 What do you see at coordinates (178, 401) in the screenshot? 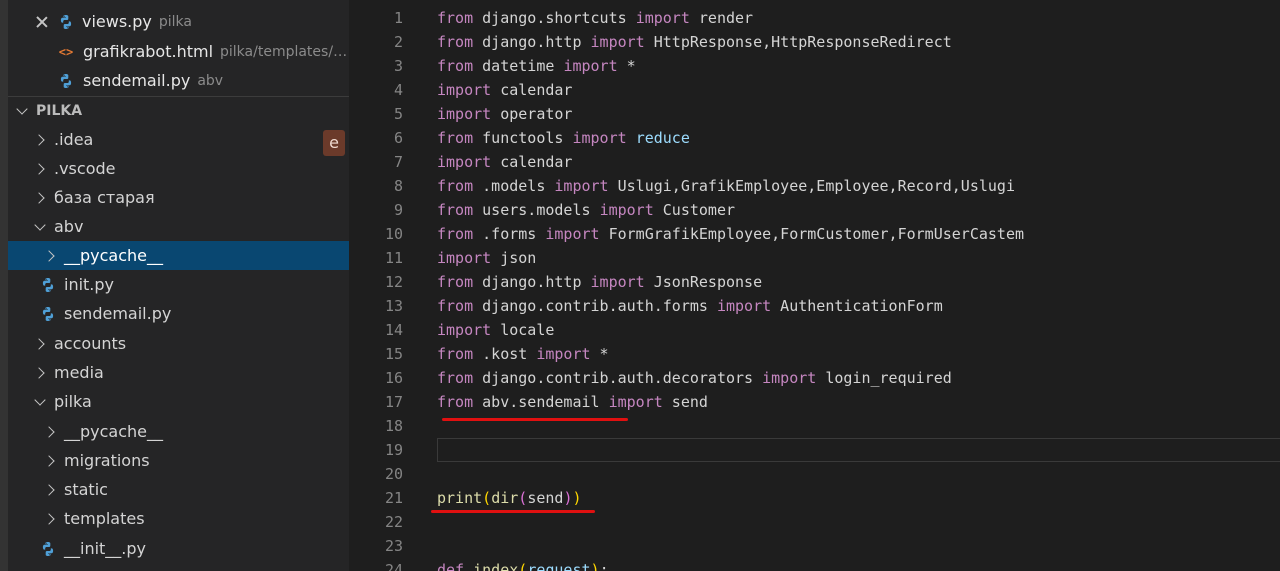
I see `tree-folder-pilka: pilka` at bounding box center [178, 401].